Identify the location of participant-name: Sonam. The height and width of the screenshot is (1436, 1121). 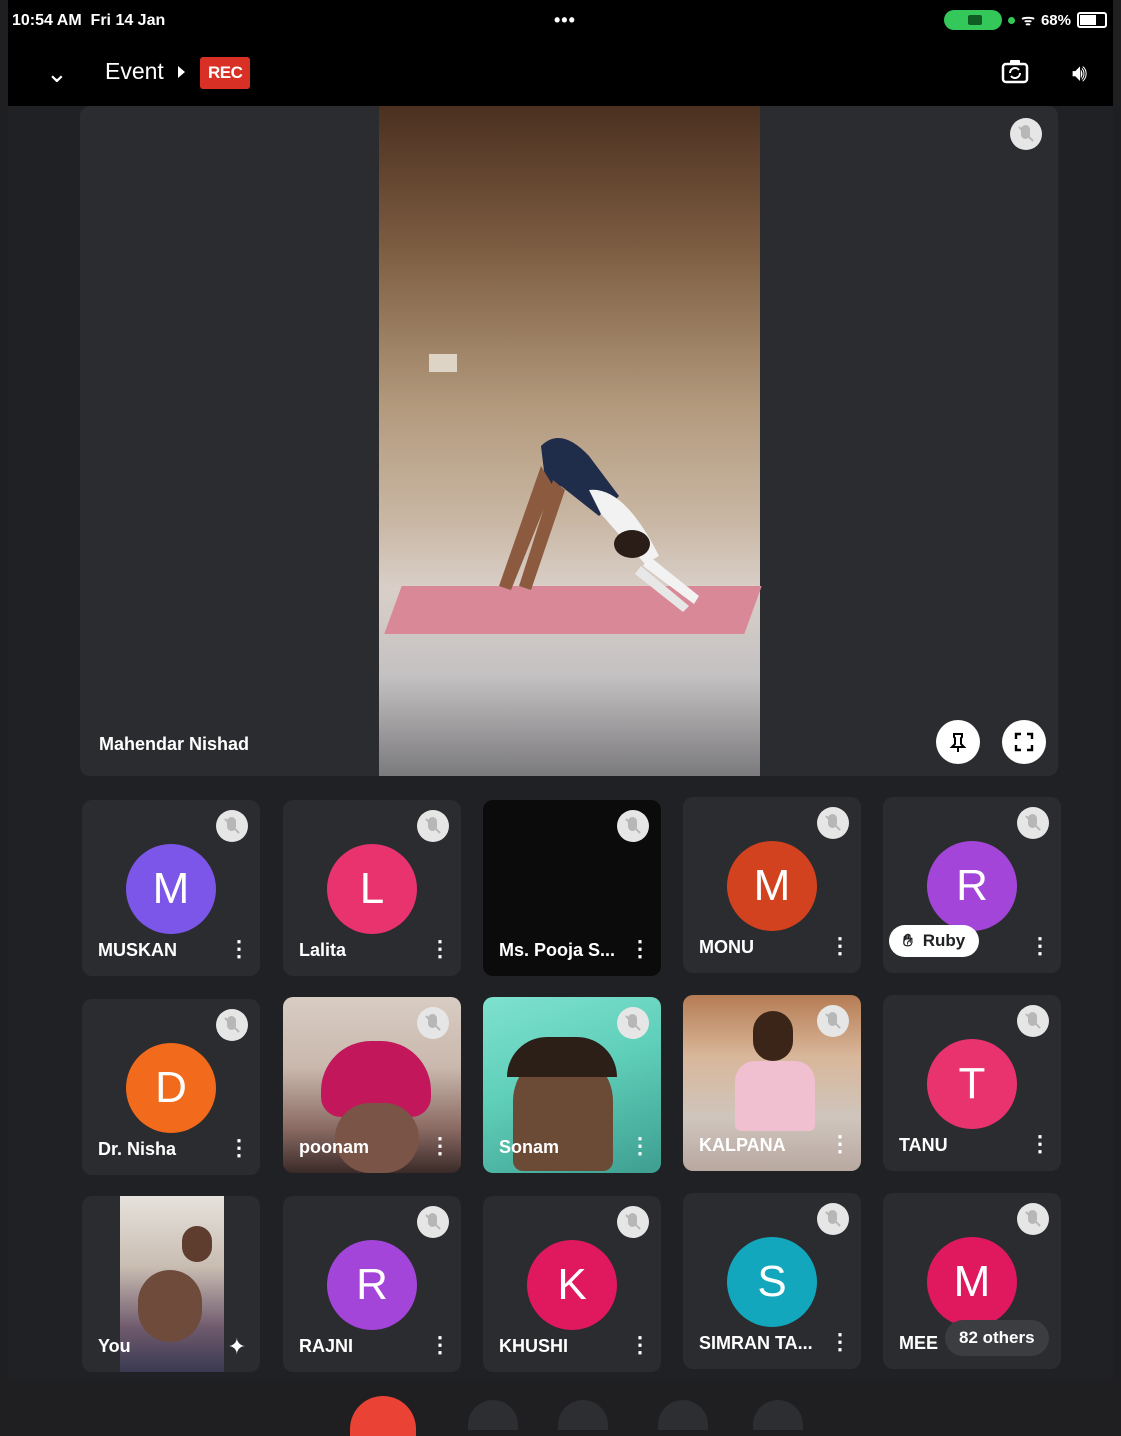
(529, 1147).